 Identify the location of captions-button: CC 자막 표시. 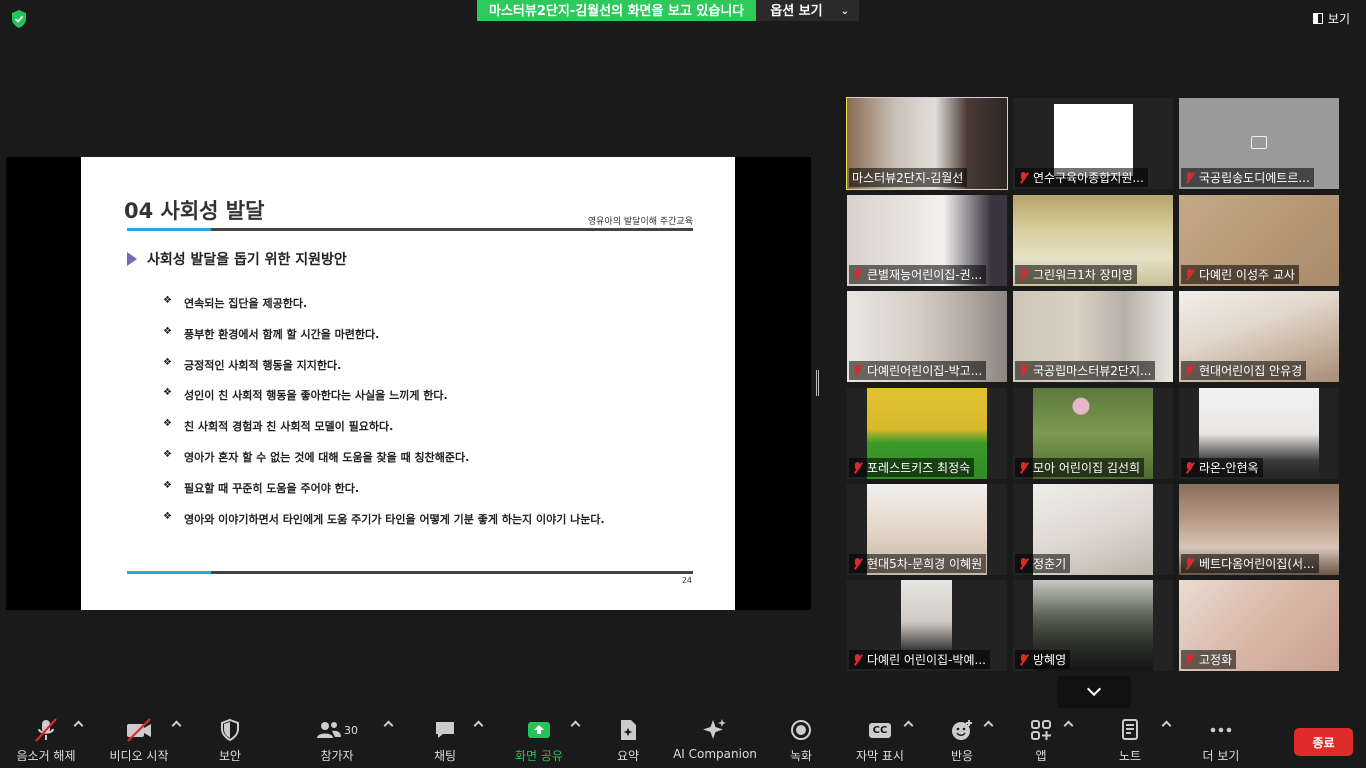
(880, 740).